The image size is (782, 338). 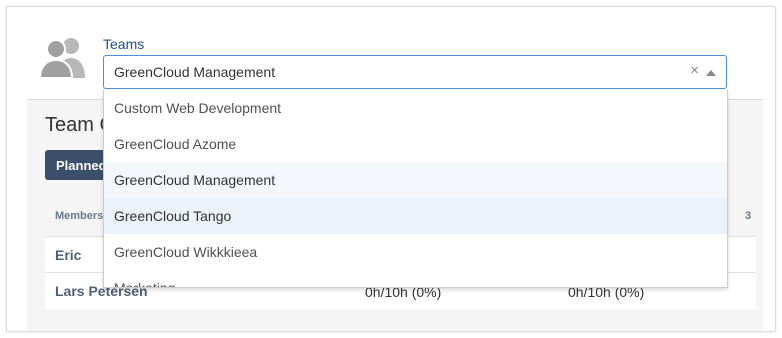 What do you see at coordinates (415, 278) in the screenshot?
I see `dropdown-option: Marketing` at bounding box center [415, 278].